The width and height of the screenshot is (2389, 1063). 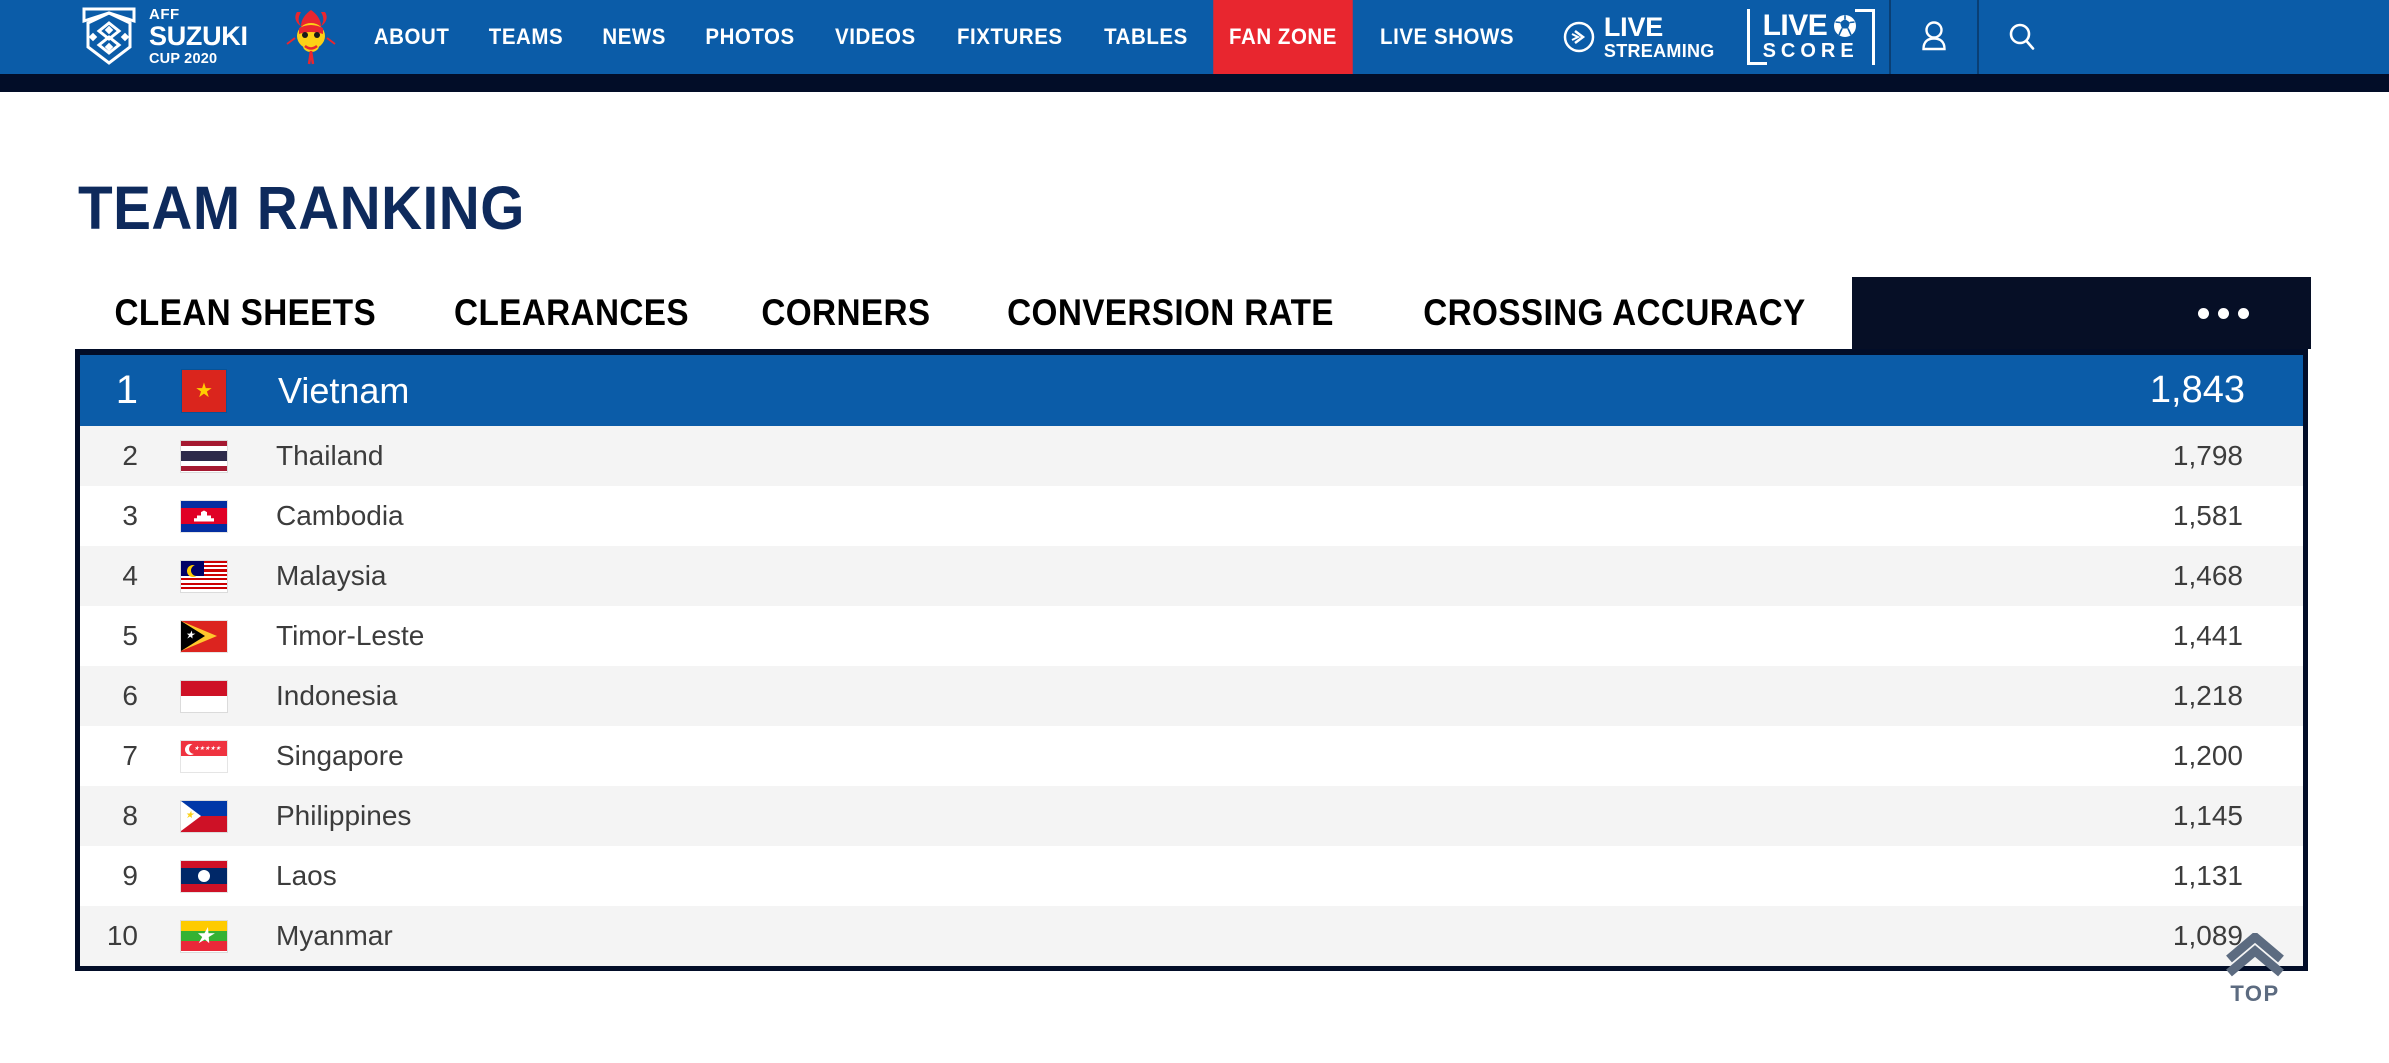 I want to click on row-value: 1,798, so click(x=2207, y=455).